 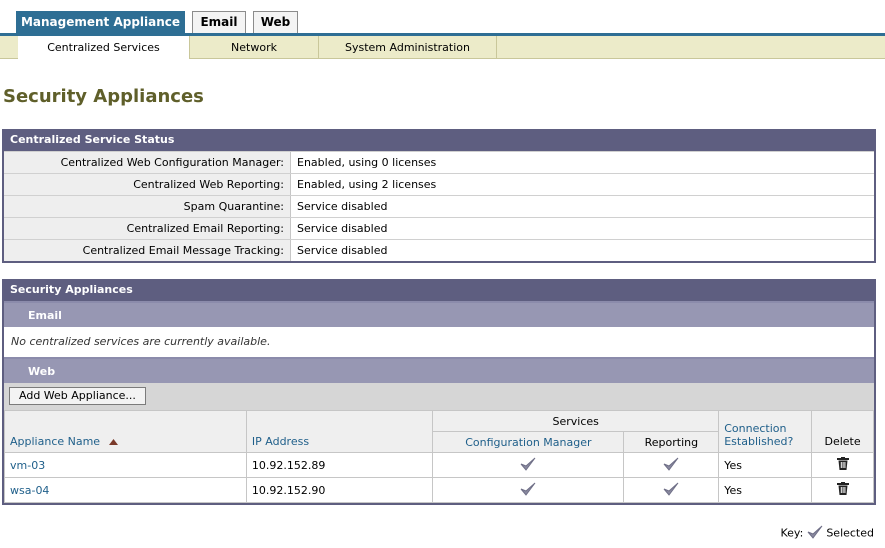 I want to click on key-selected-label: Selected, so click(x=850, y=533).